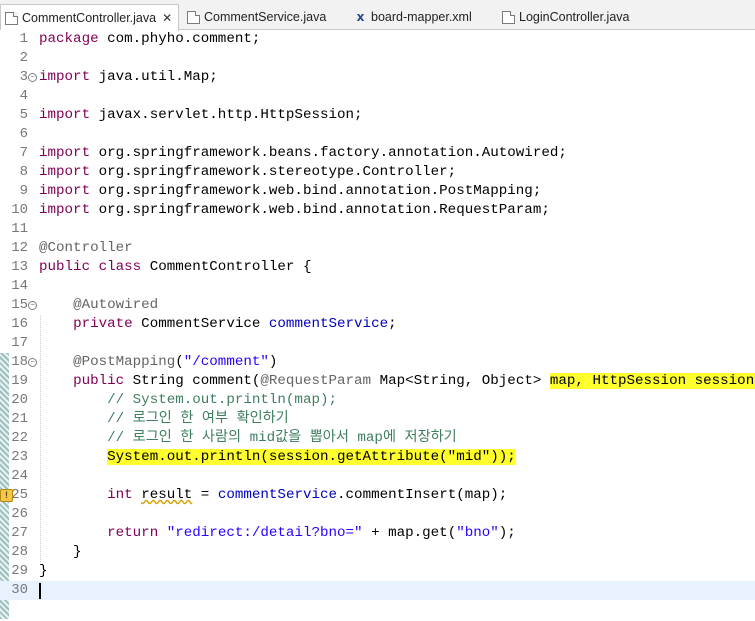  What do you see at coordinates (422, 495) in the screenshot?
I see `code-token: .commentInsert(map);` at bounding box center [422, 495].